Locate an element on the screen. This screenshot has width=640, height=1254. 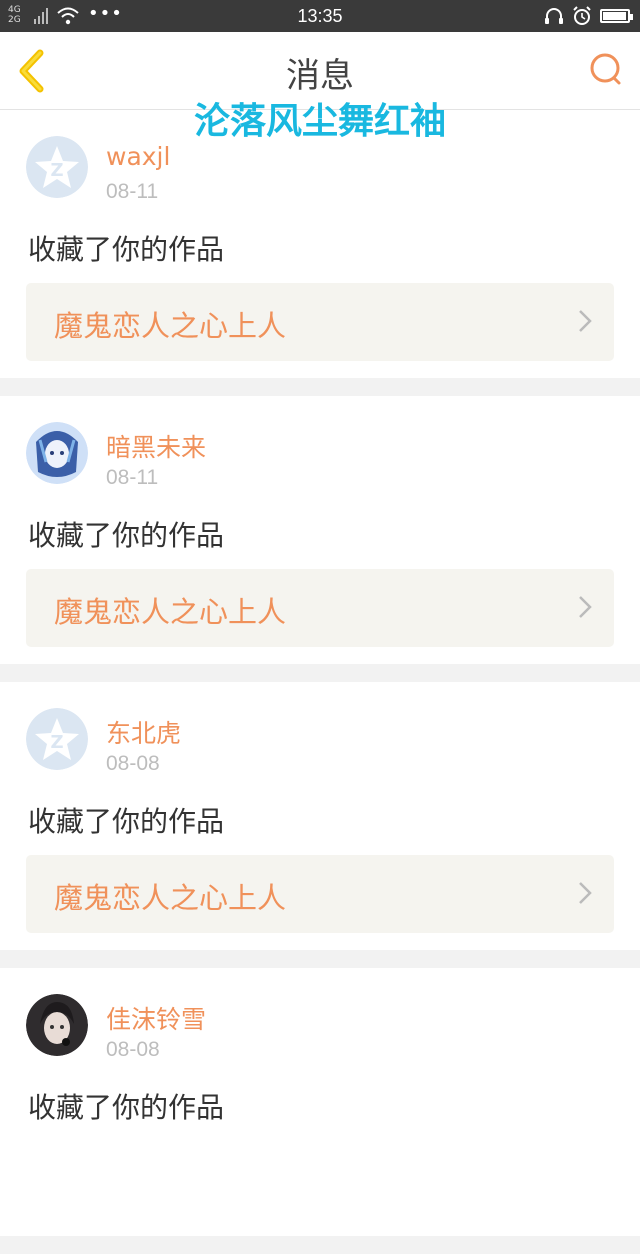
anime-avatar-blue-icon is located at coordinates (57, 453).